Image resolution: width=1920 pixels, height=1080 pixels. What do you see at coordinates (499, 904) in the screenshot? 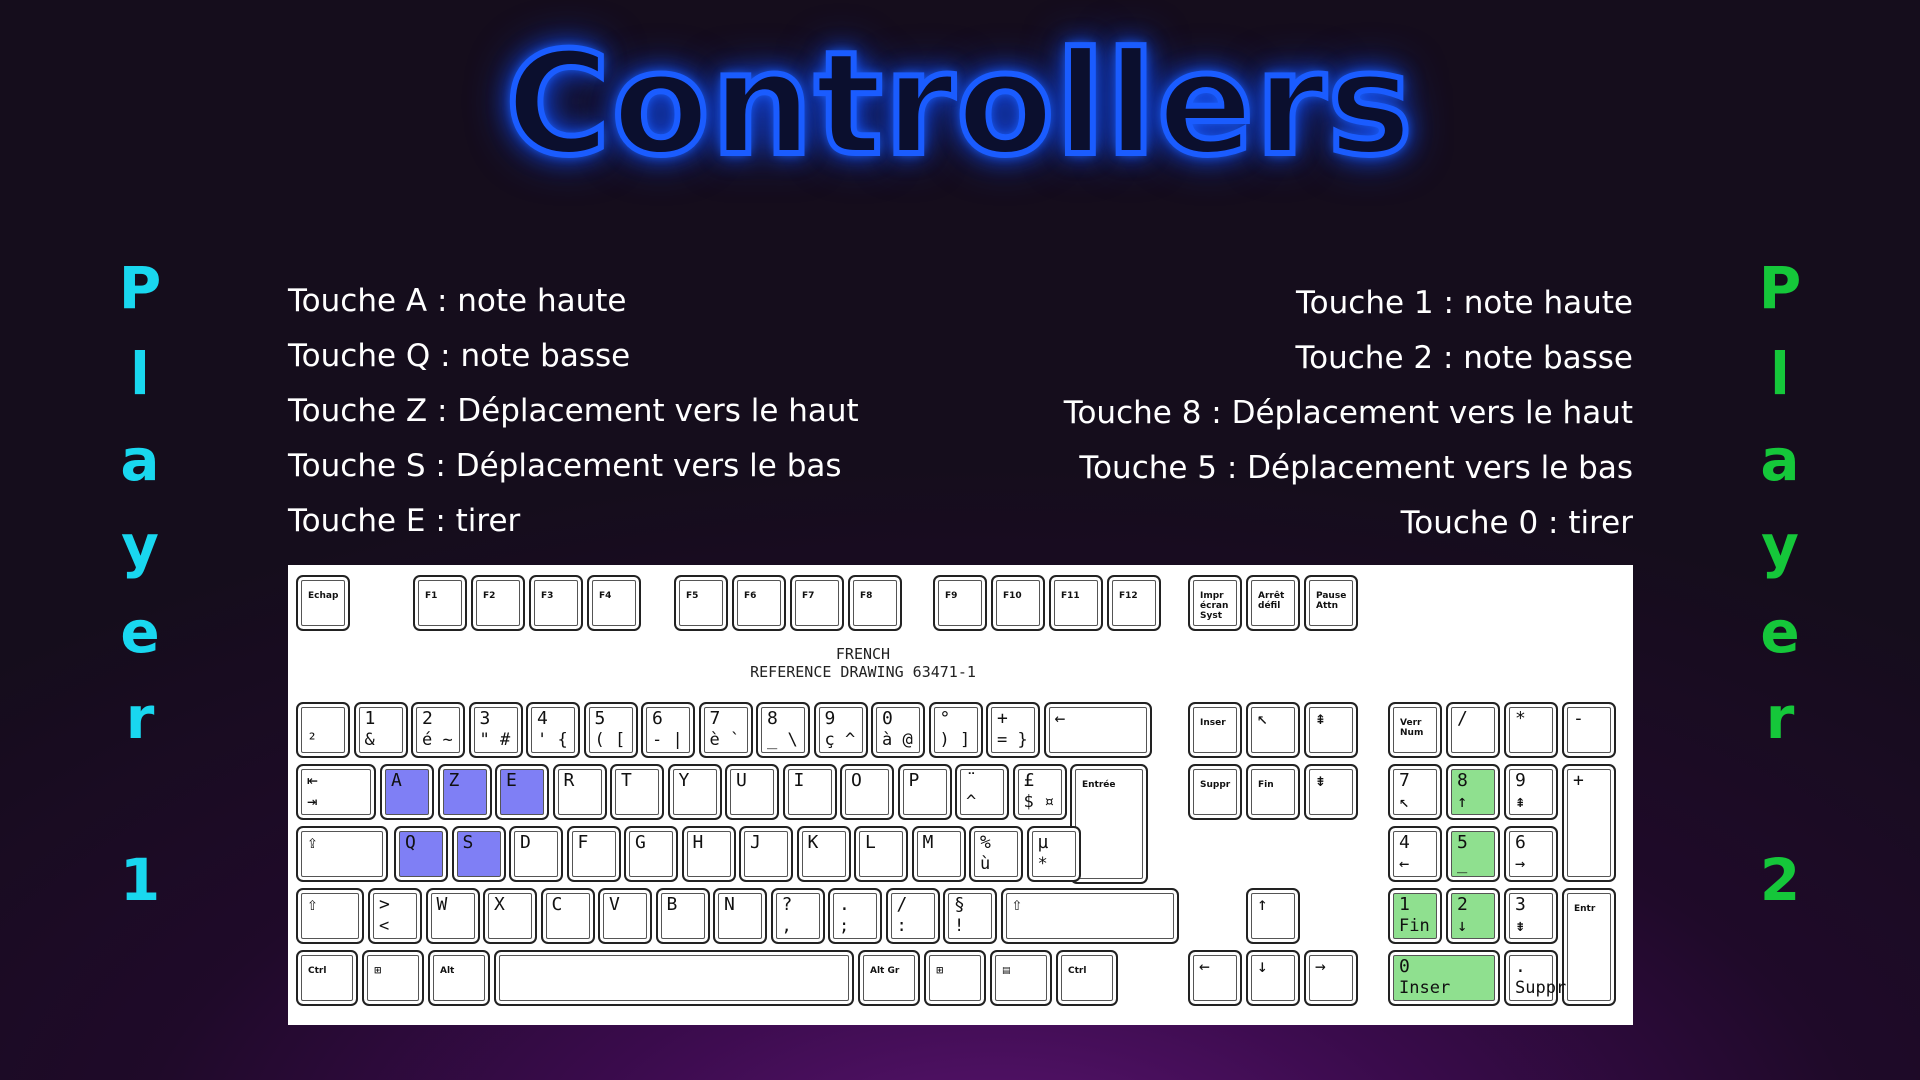
I see `key-label: X` at bounding box center [499, 904].